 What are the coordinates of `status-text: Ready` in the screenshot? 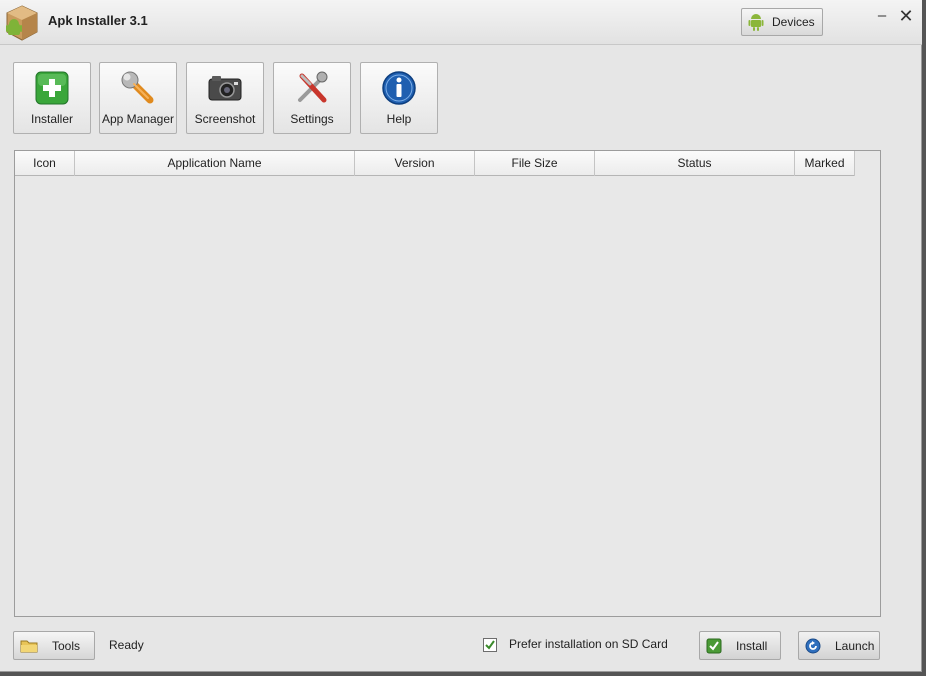 It's located at (126, 645).